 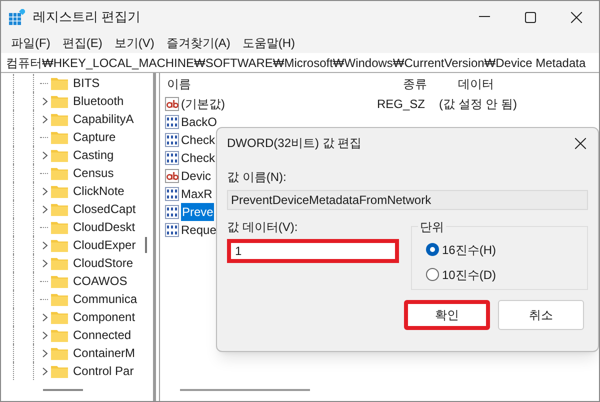 I want to click on tree-item: Control Par, so click(x=103, y=371).